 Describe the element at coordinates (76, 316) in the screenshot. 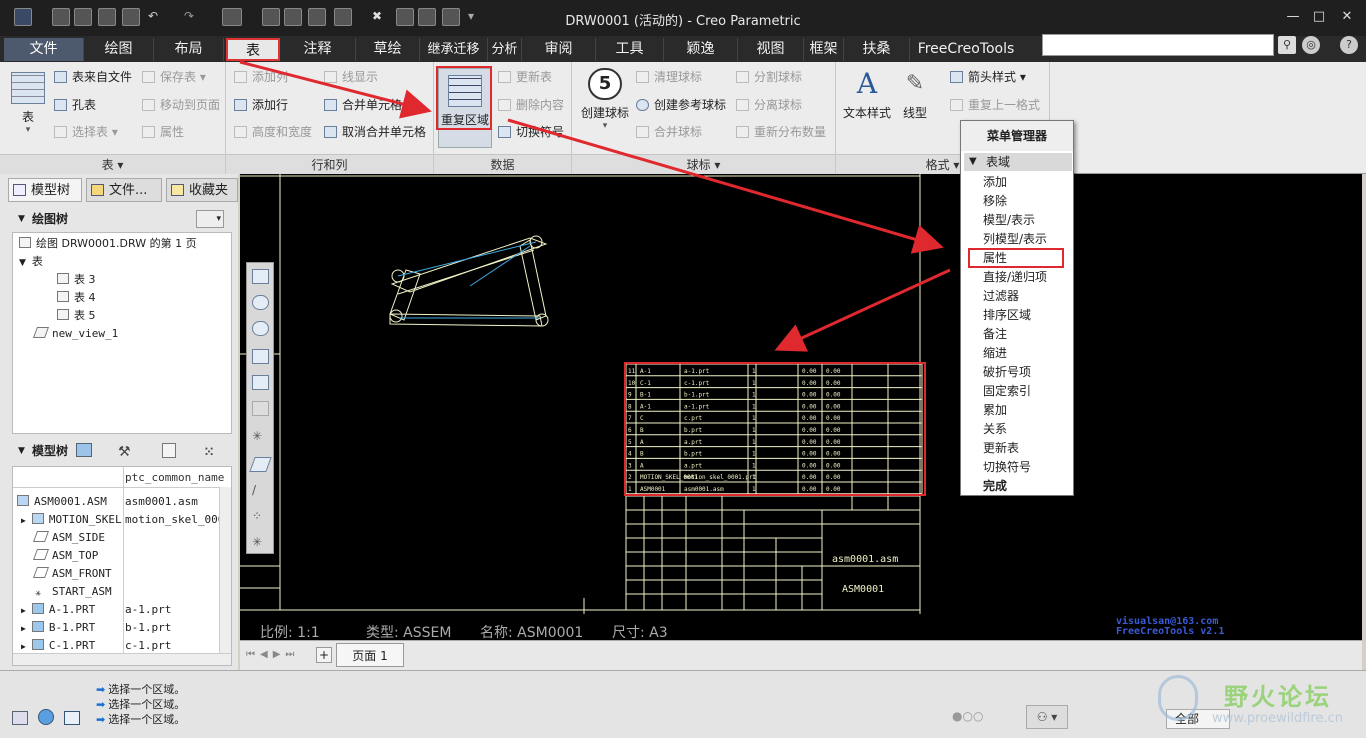

I see `tree-node-table5: 表 5` at that location.